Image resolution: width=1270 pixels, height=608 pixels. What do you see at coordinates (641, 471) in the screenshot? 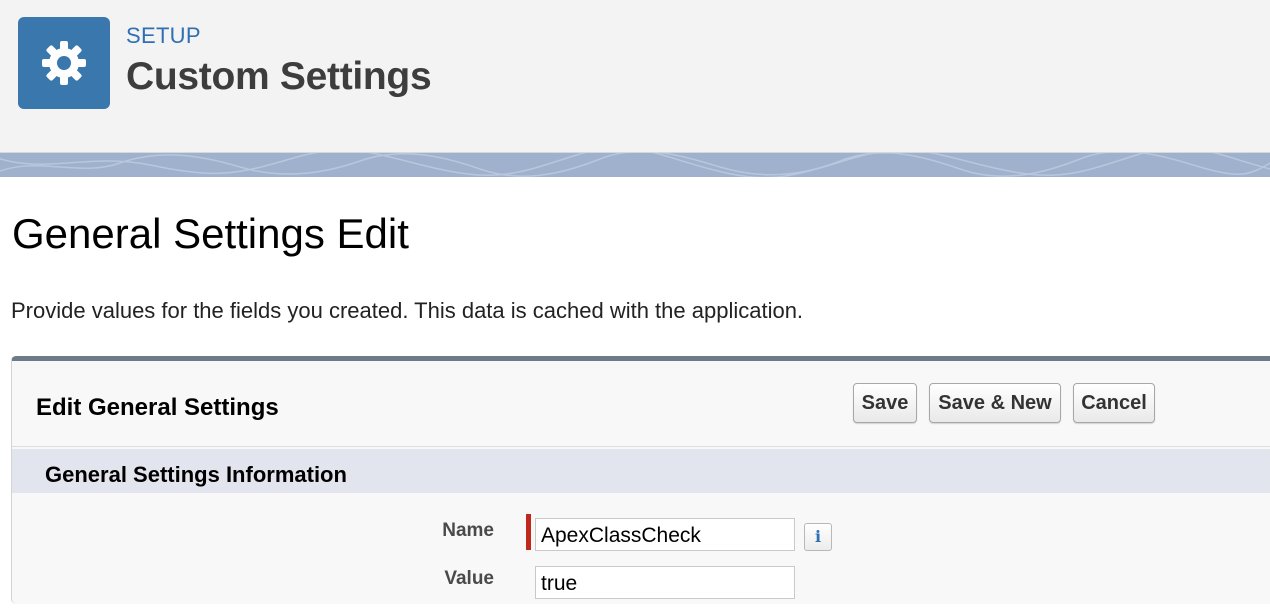
I see `section-header: General Settings Information` at bounding box center [641, 471].